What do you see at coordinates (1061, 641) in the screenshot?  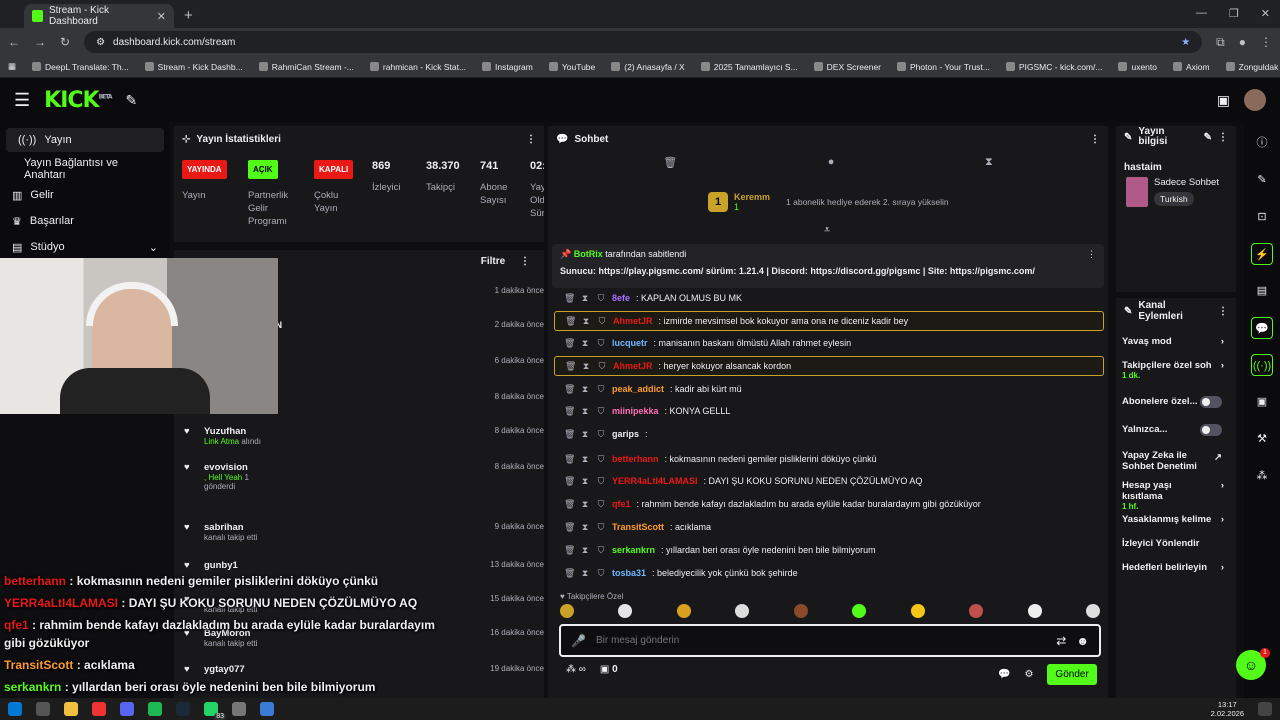 I see `translate-icon: ⇄` at bounding box center [1061, 641].